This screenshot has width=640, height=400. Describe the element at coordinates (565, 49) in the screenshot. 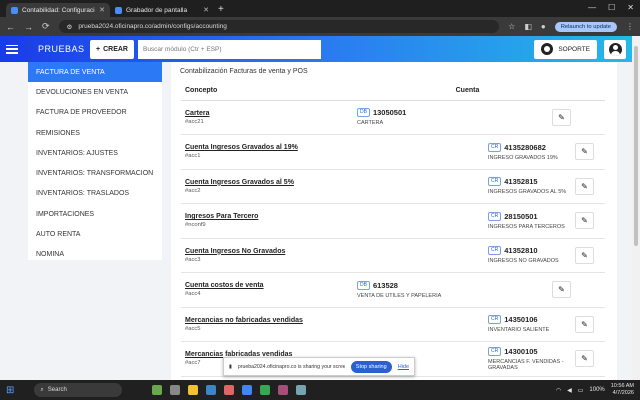

I see `soporte-button: SOPORTE` at that location.